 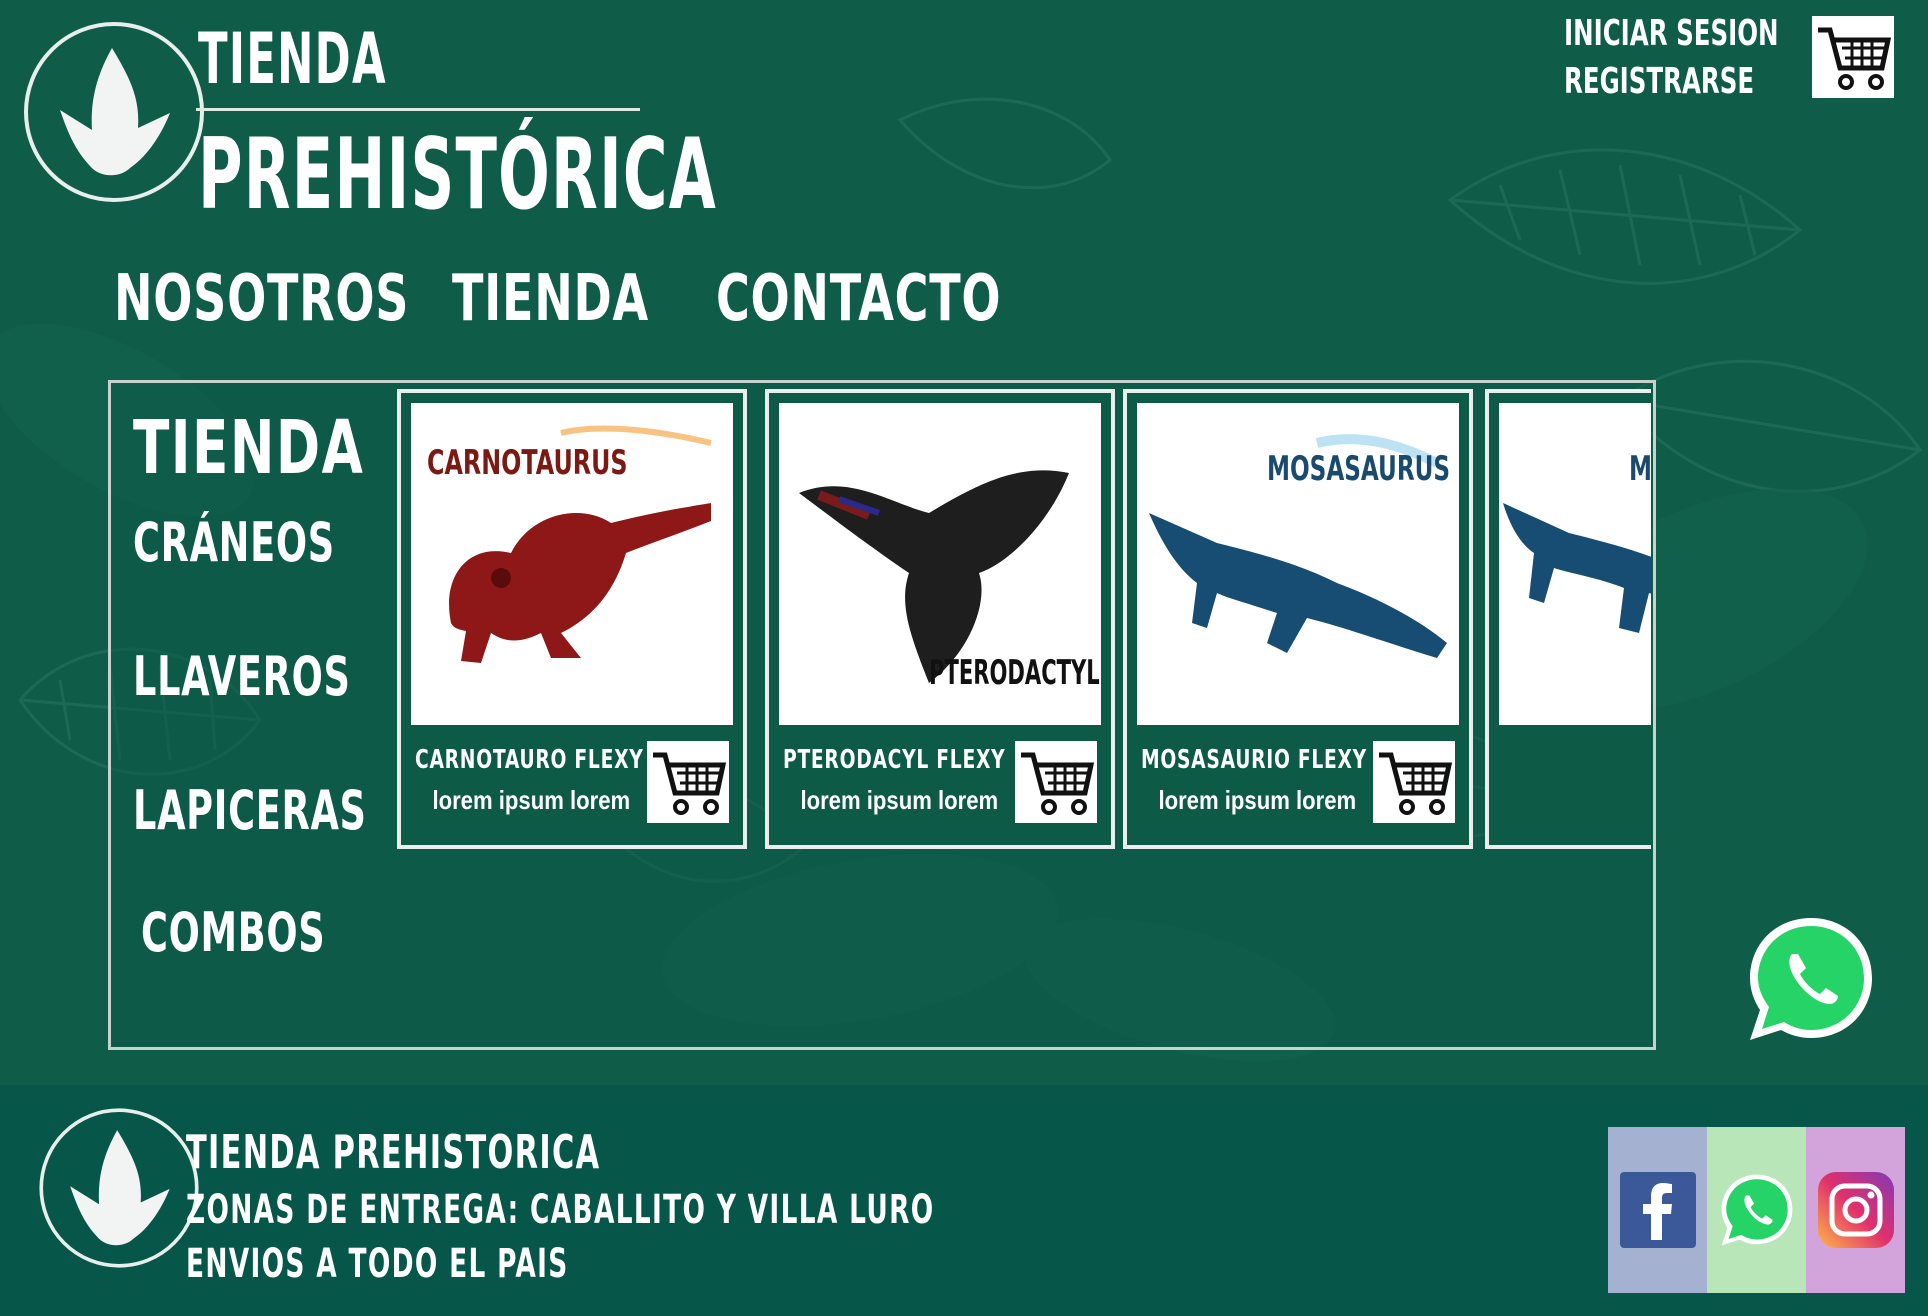 I want to click on product-image: MOSASAURUS, so click(x=1298, y=564).